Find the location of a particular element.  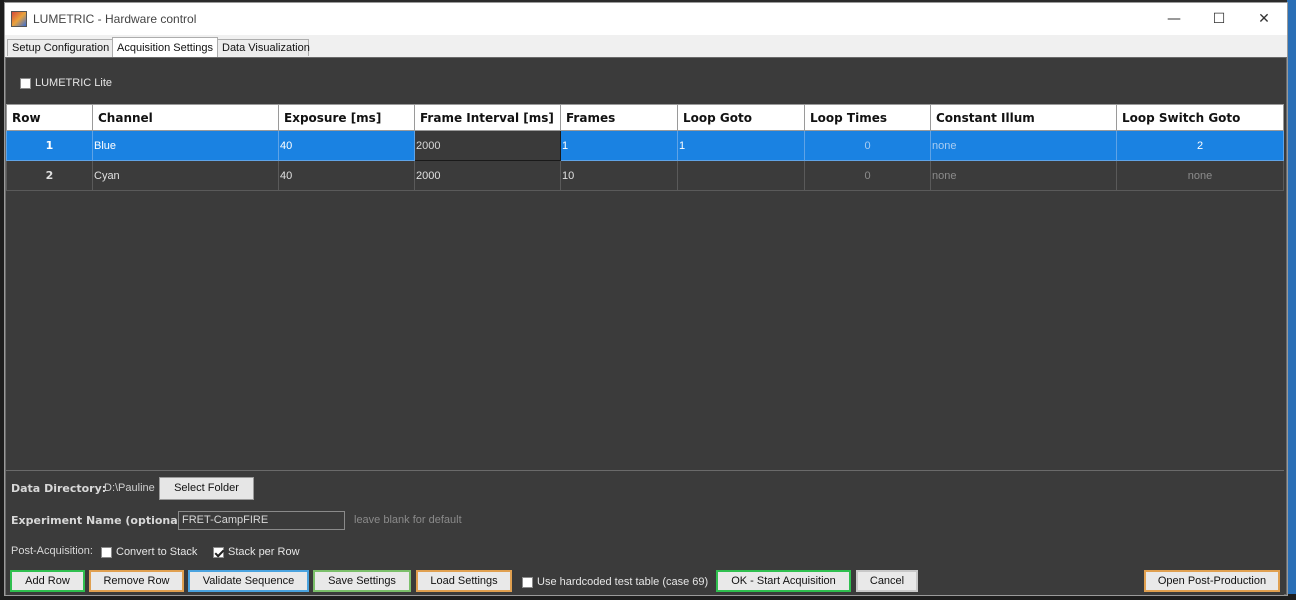

lumetric-lite-option: LUMETRIC Lite is located at coordinates (66, 83).